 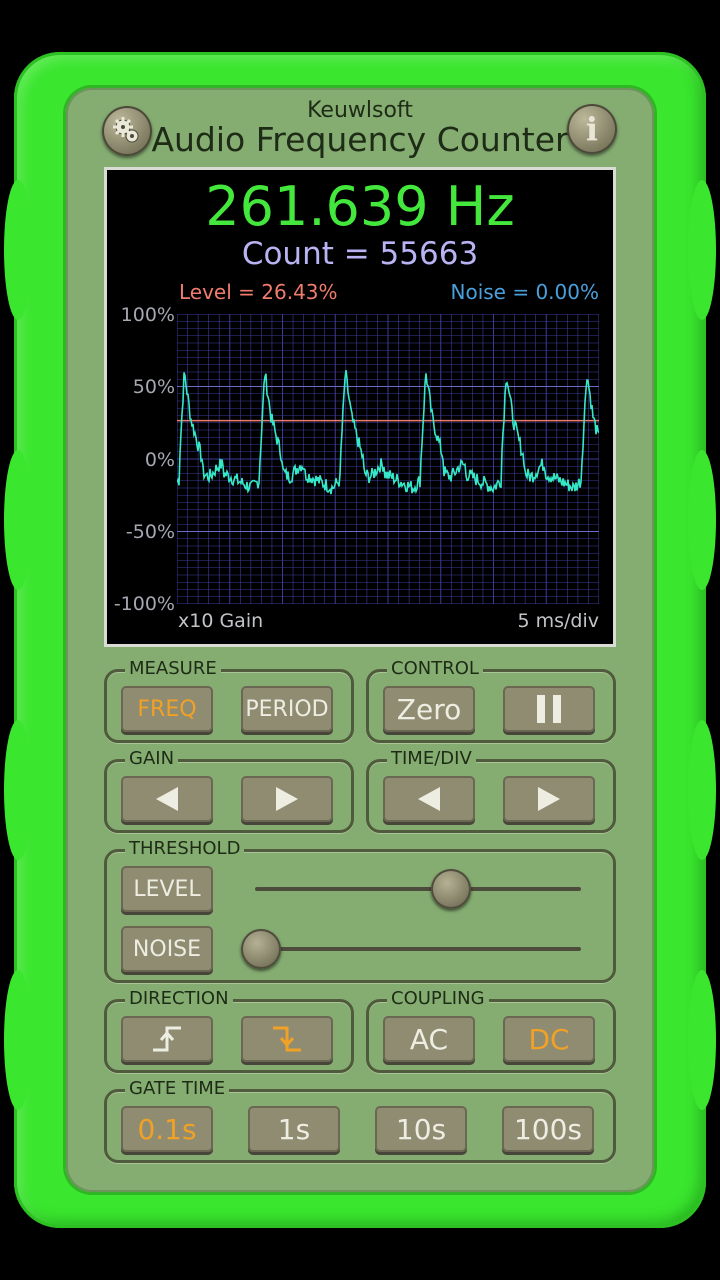 What do you see at coordinates (491, 1030) in the screenshot?
I see `coupling-group: COUPLING AC DC` at bounding box center [491, 1030].